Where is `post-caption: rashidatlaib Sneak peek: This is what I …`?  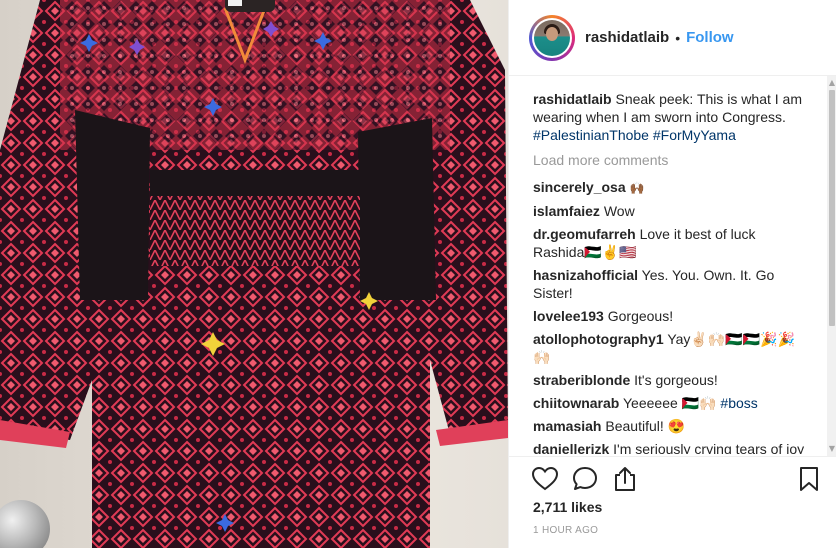
post-caption: rashidatlaib Sneak peek: This is what I … is located at coordinates (671, 117).